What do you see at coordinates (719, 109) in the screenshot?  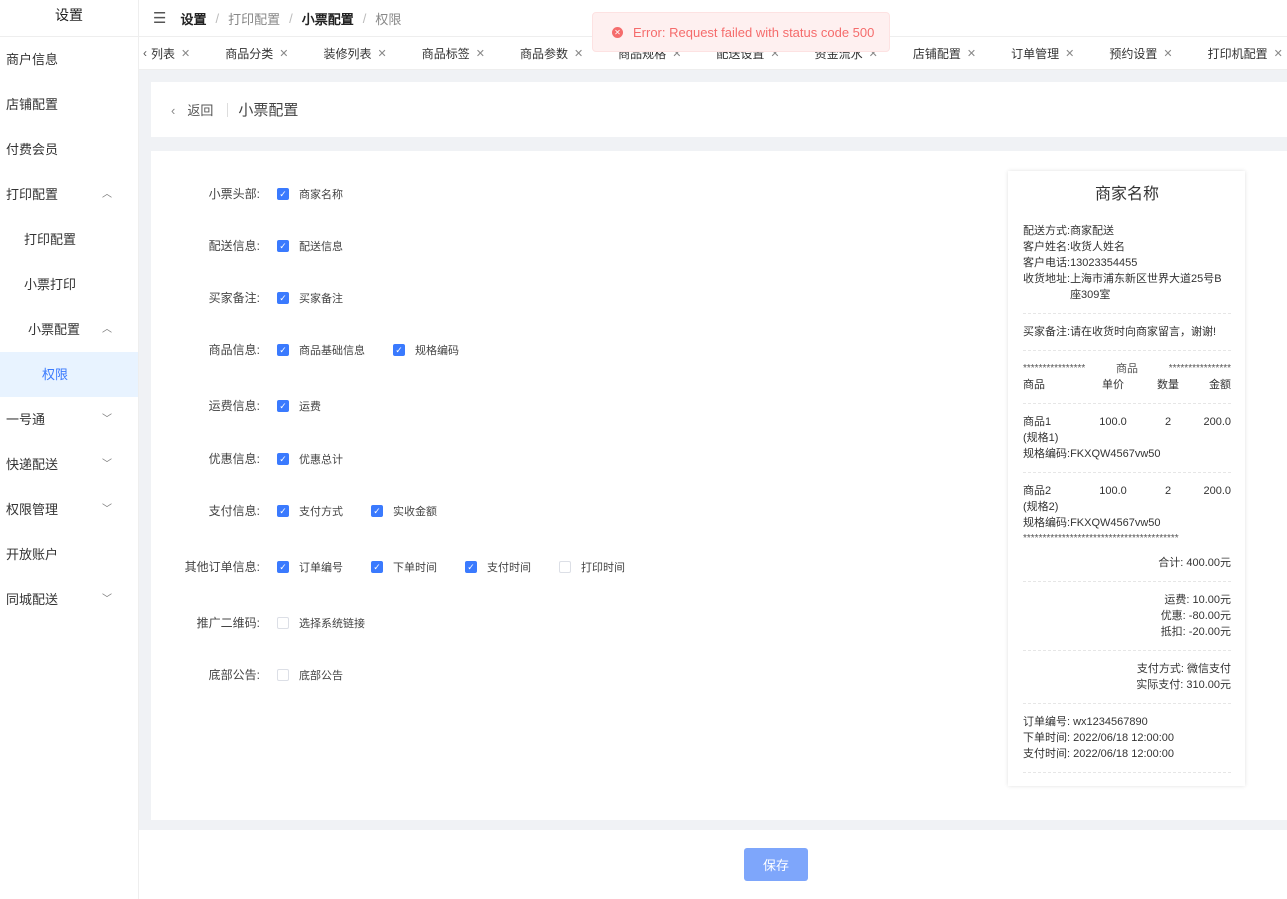 I see `page-header: ‹ 返回 小票配置` at bounding box center [719, 109].